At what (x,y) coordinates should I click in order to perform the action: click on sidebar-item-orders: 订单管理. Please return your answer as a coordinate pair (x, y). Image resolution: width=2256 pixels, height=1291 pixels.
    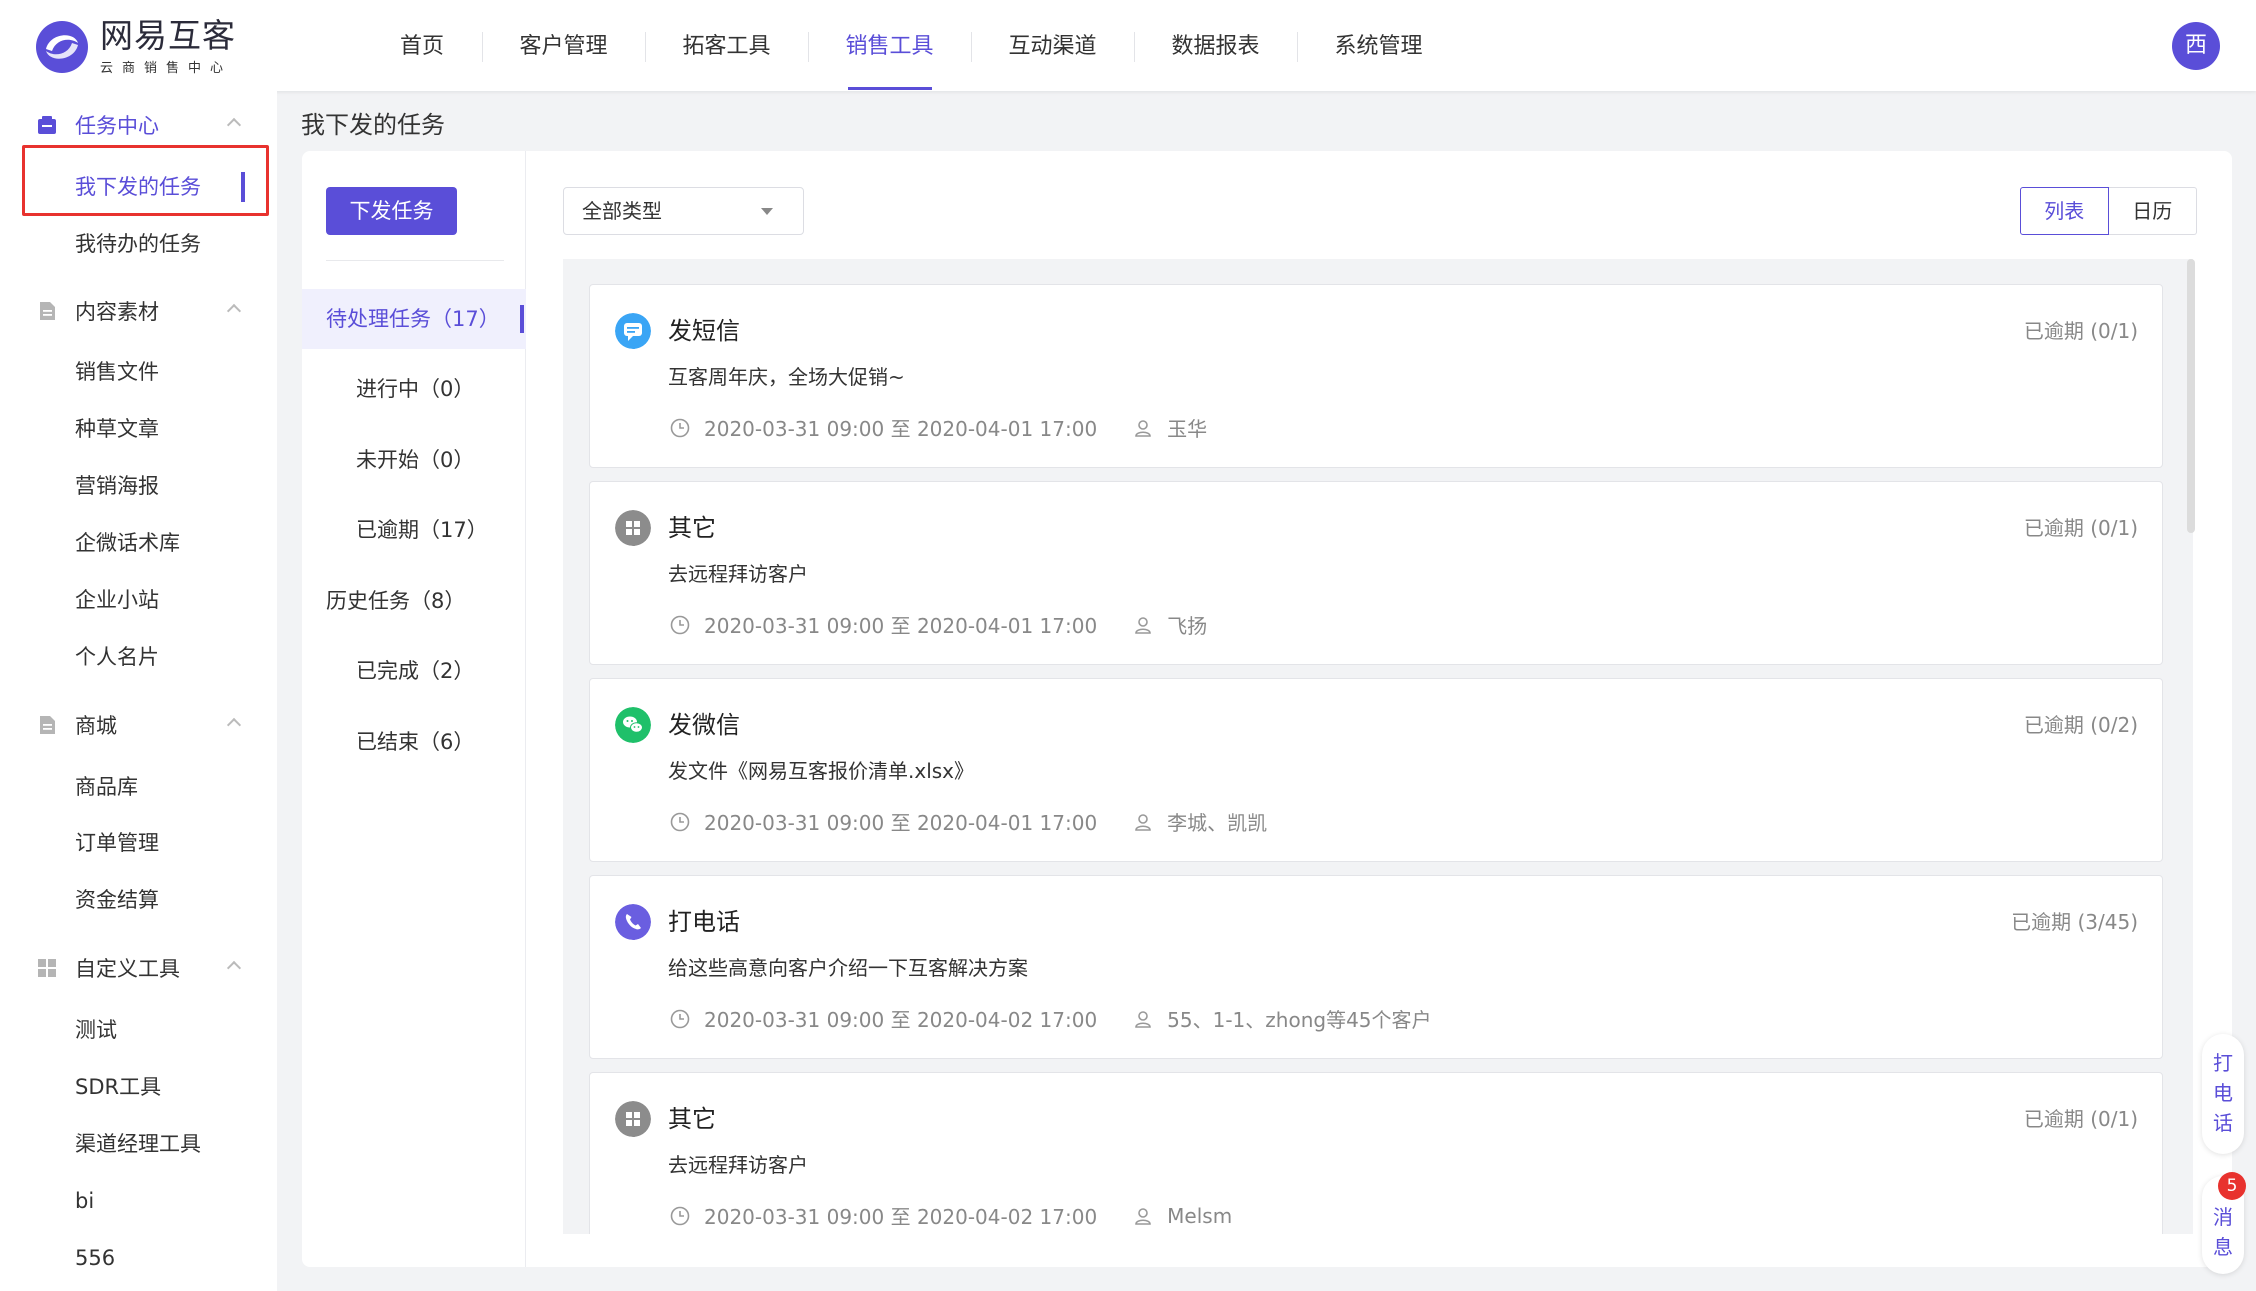
    Looking at the image, I should click on (117, 843).